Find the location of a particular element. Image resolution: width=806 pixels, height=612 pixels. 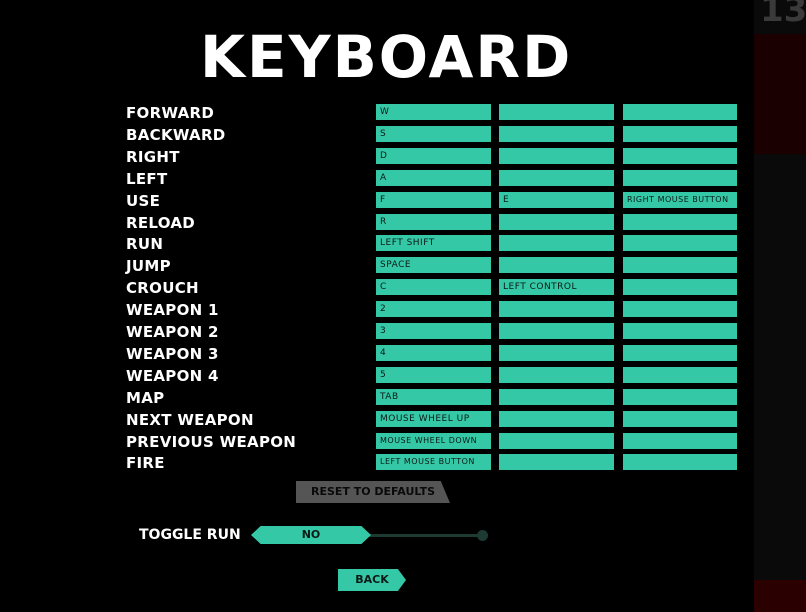

action-label: MAP is located at coordinates (145, 397).